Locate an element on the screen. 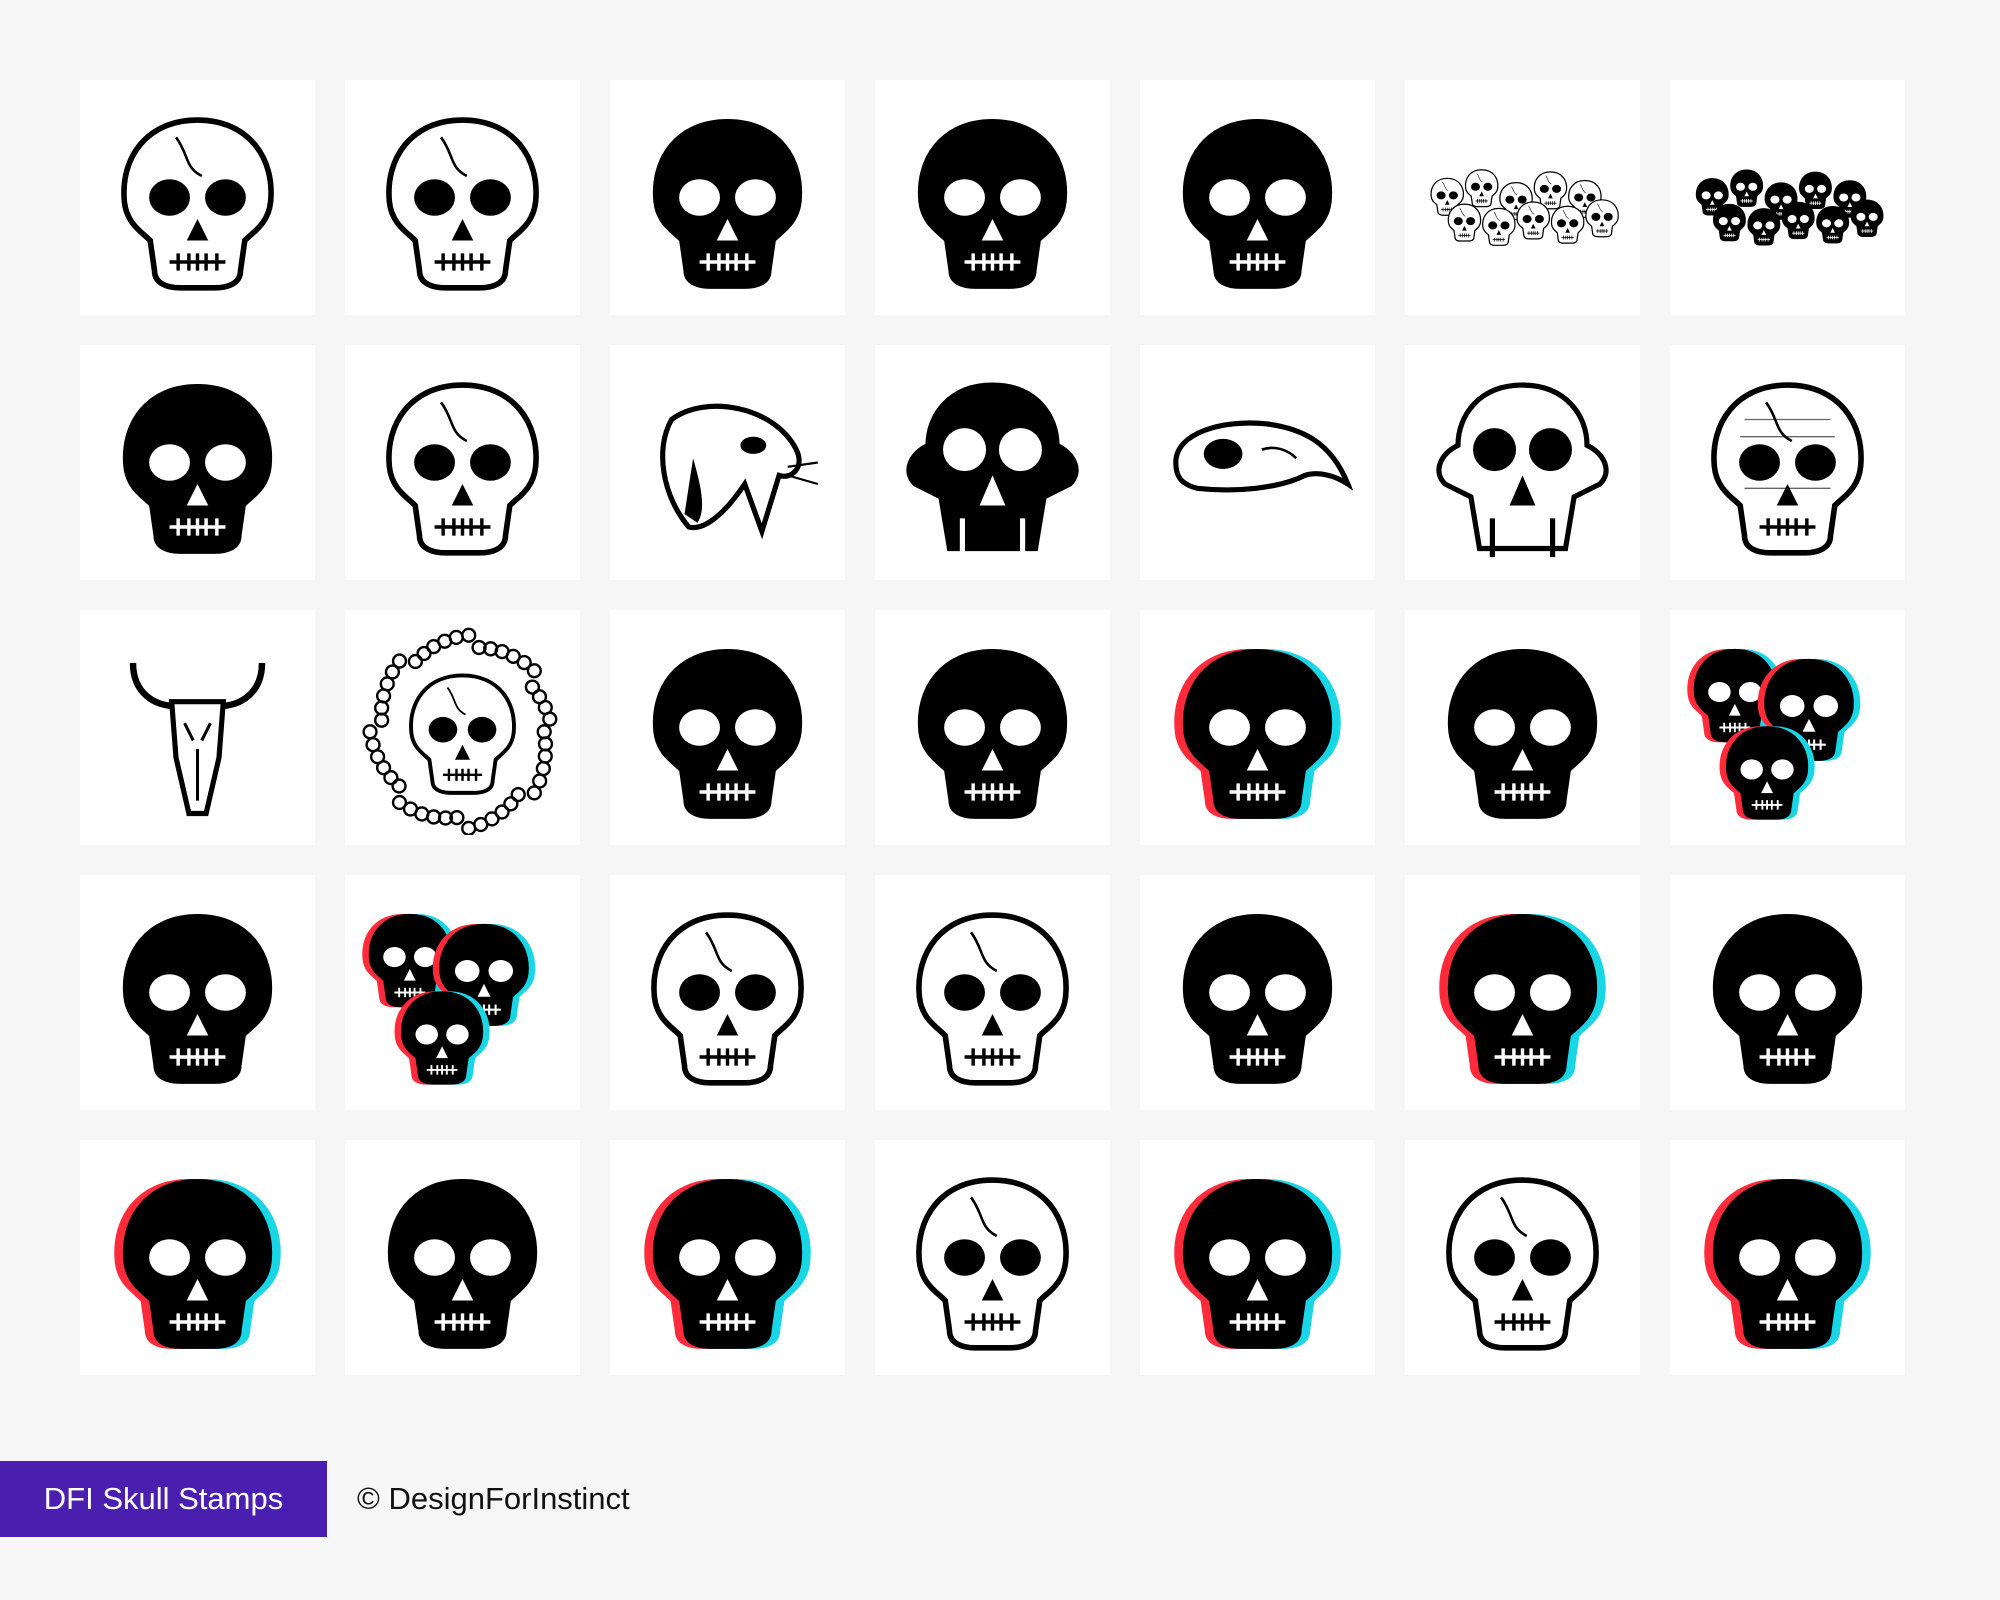 The width and height of the screenshot is (2000, 1600). skull-pile-solid-icon is located at coordinates (1787, 197).